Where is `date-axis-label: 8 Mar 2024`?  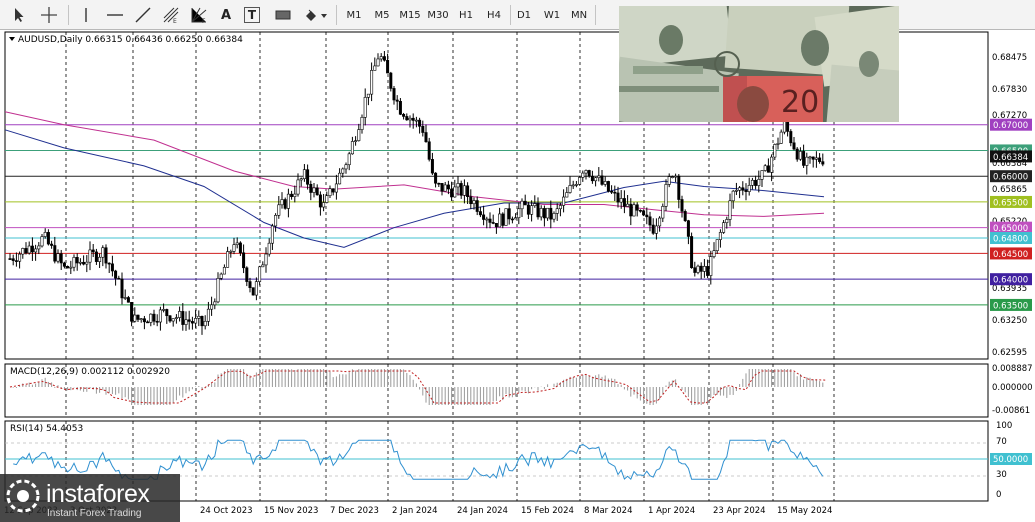 date-axis-label: 8 Mar 2024 is located at coordinates (608, 511).